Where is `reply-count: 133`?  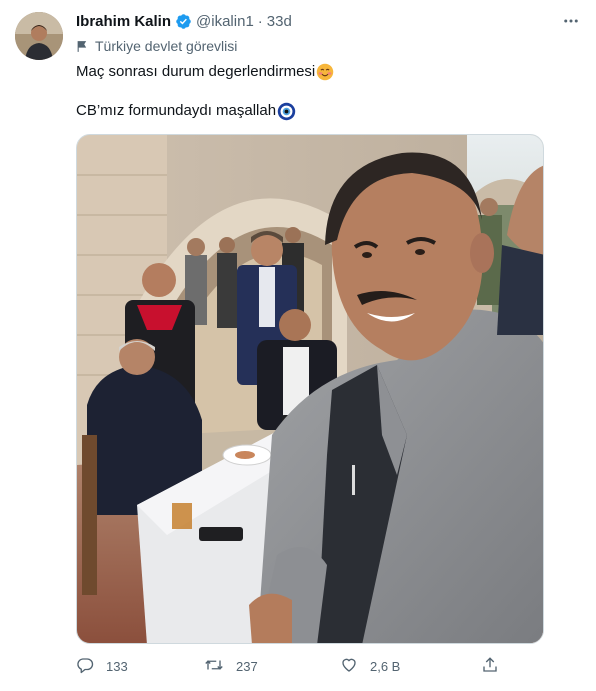
reply-count: 133 is located at coordinates (117, 666).